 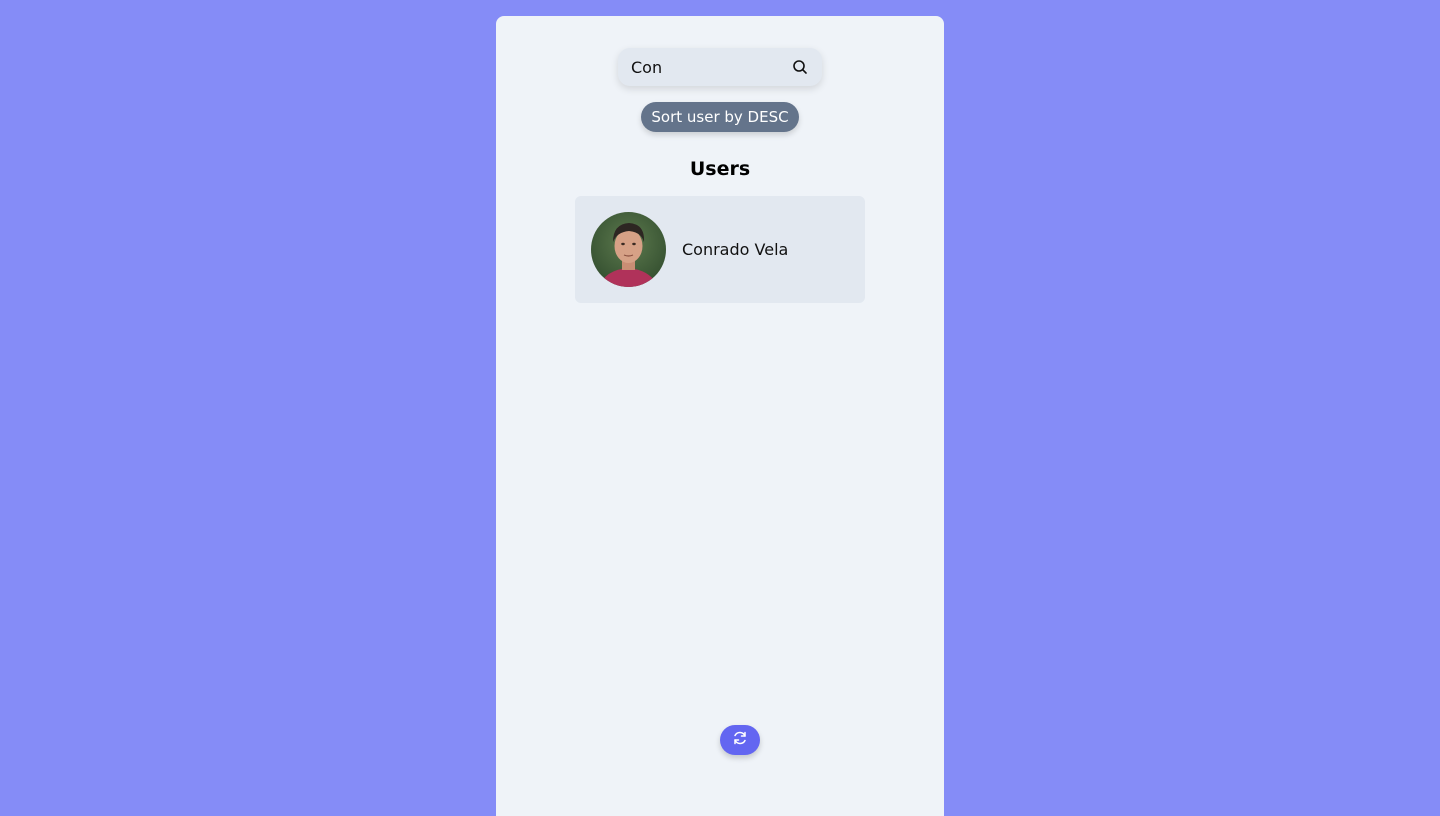 I want to click on user-name: Conrado Vela, so click(x=735, y=249).